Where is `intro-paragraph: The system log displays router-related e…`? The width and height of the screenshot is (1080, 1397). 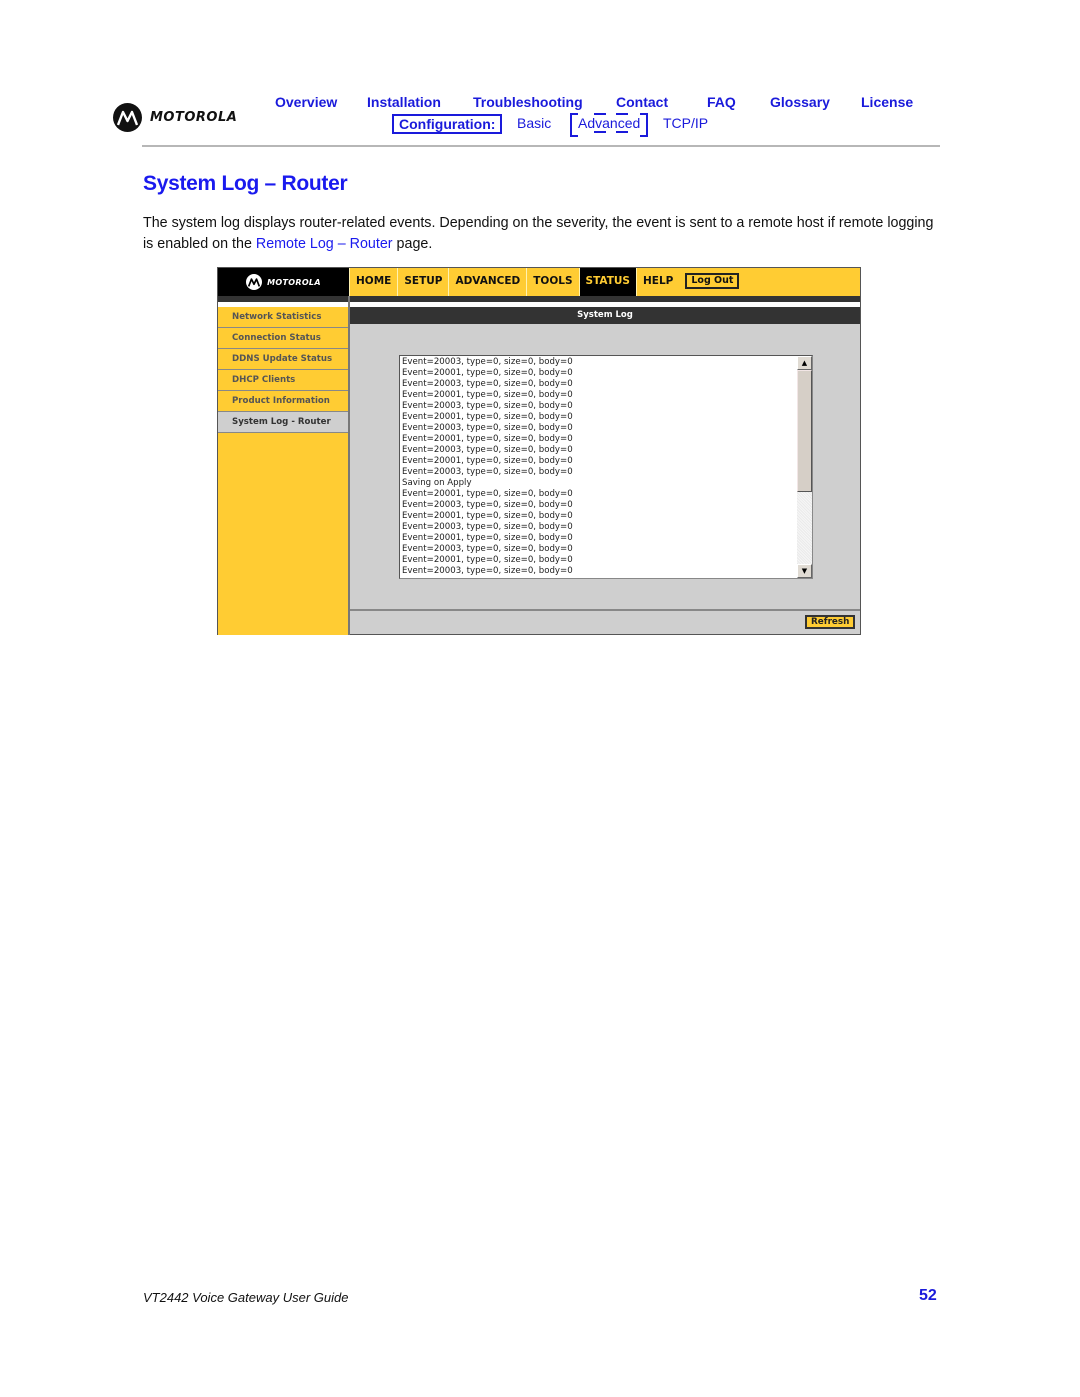 intro-paragraph: The system log displays router-related e… is located at coordinates (543, 234).